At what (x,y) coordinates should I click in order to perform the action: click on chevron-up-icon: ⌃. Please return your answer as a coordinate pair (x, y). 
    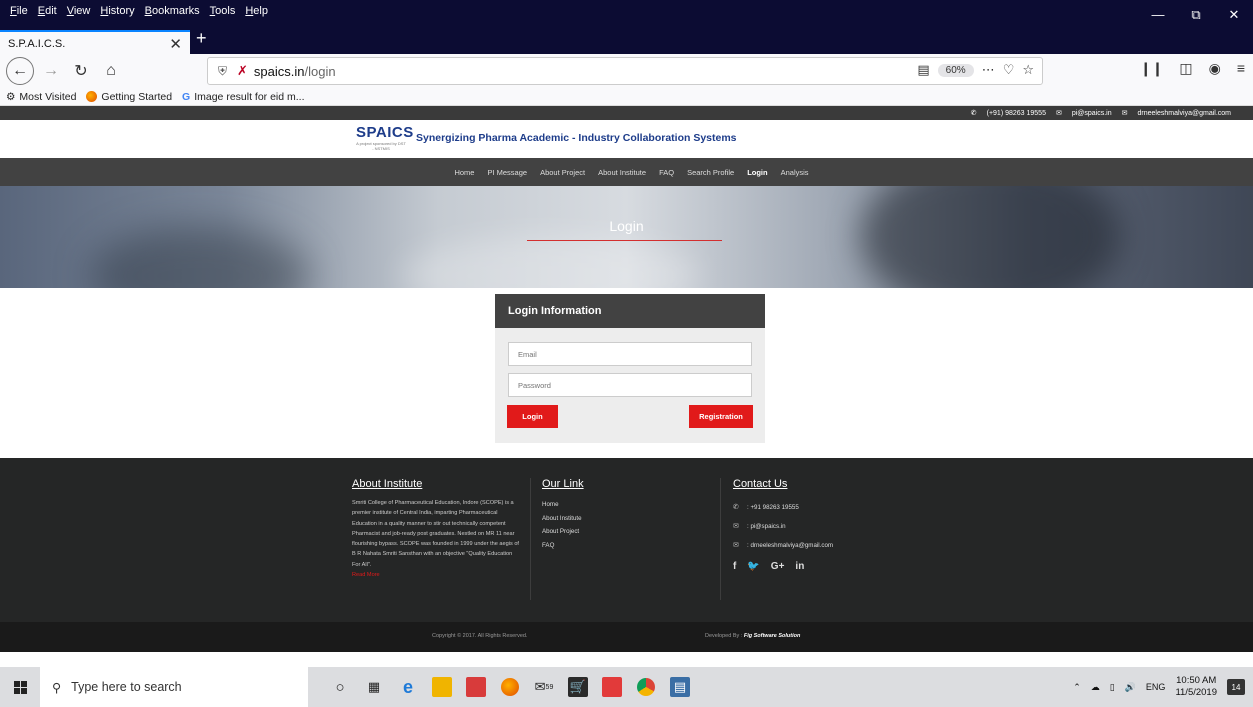
    Looking at the image, I should click on (1077, 687).